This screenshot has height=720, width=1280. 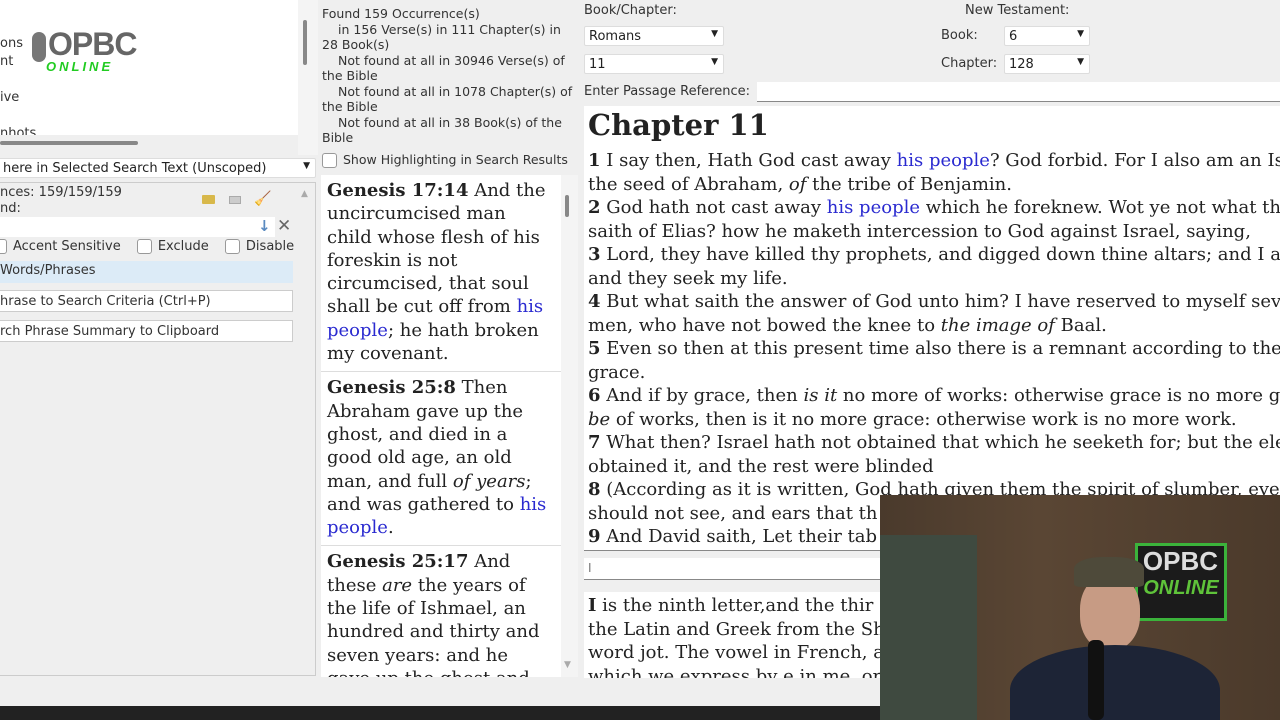 I want to click on book-number-label: Book:, so click(x=959, y=35).